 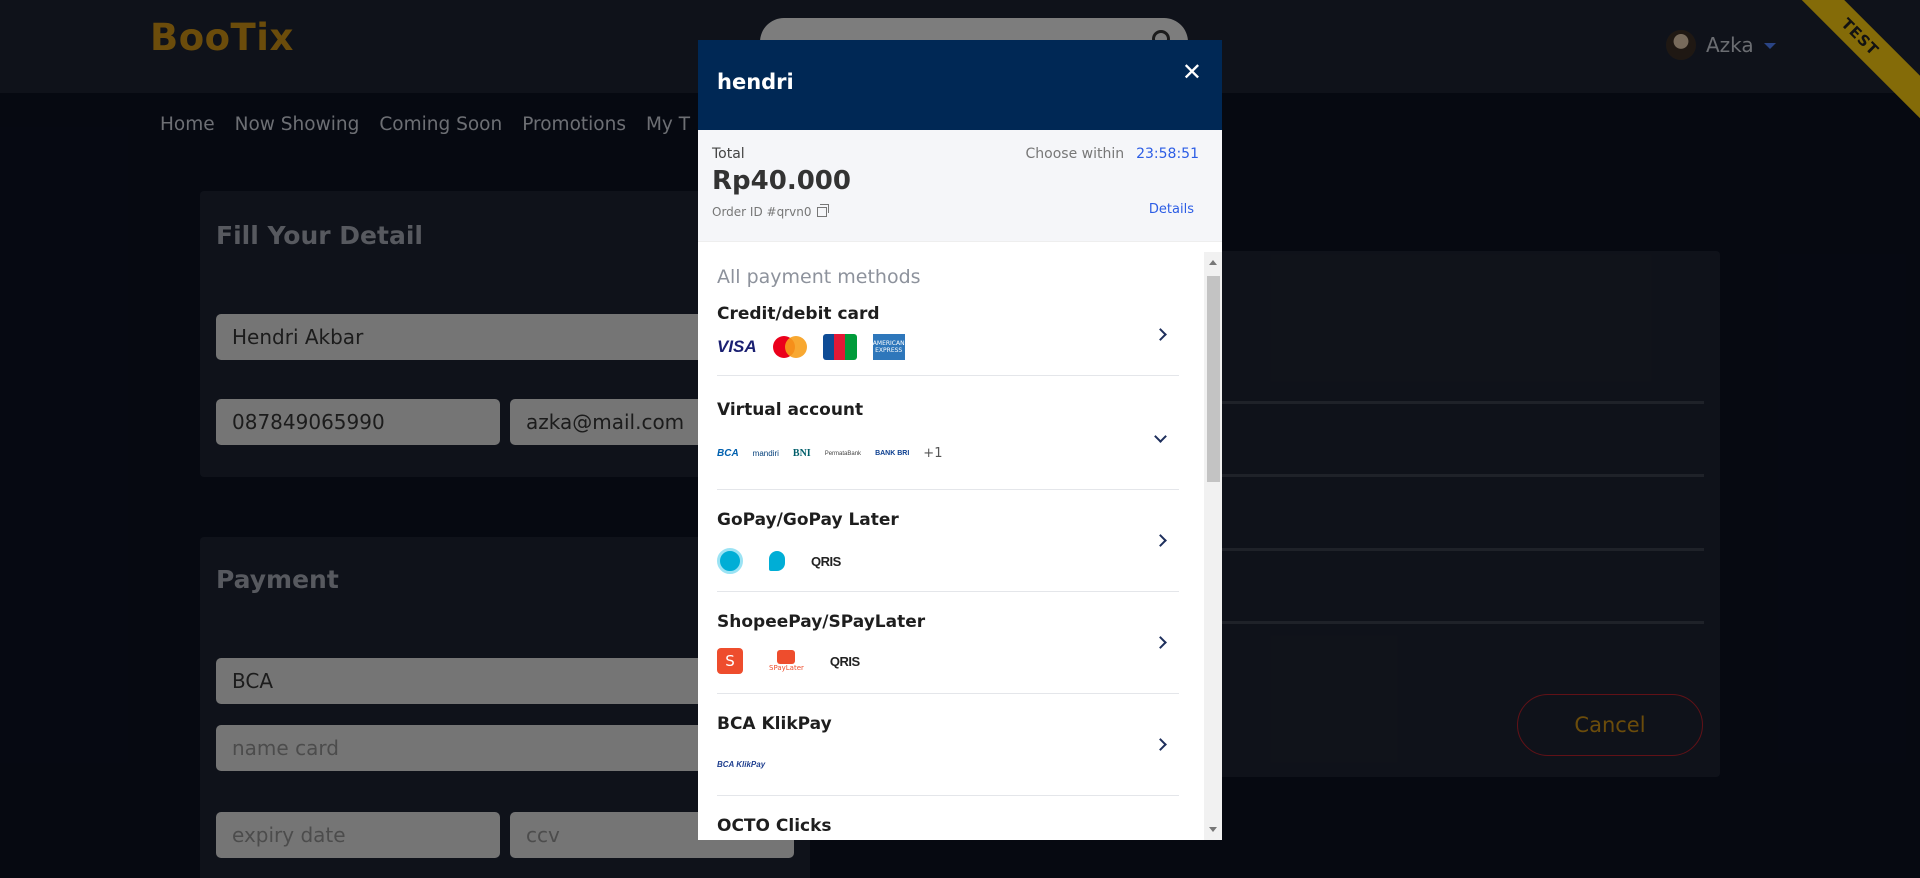 What do you see at coordinates (843, 453) in the screenshot?
I see `permata-logo: PermataBank` at bounding box center [843, 453].